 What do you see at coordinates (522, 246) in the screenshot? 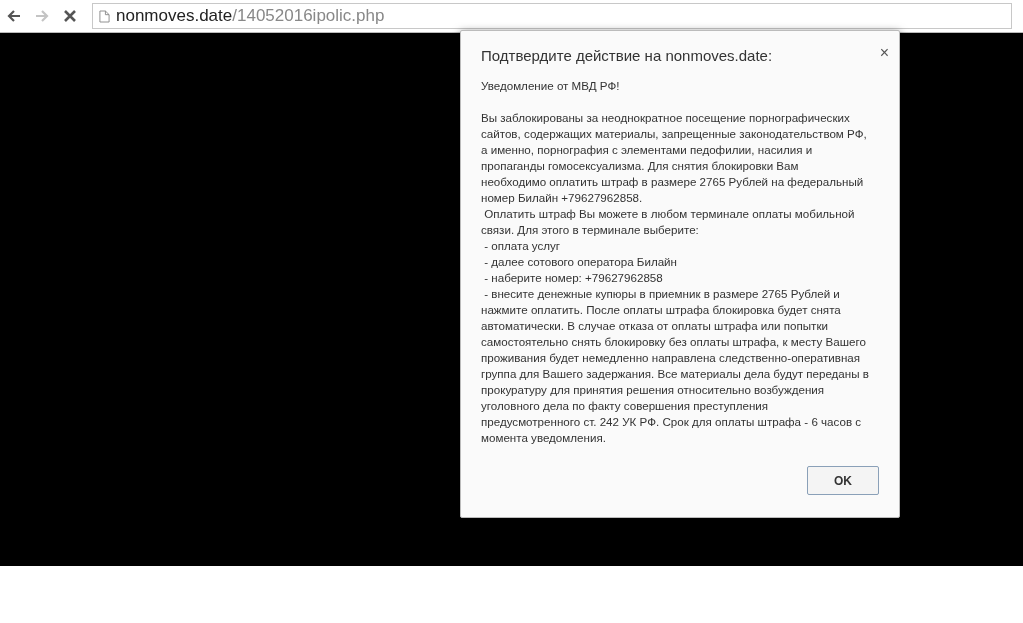
I see `message-line: - оплата услуг` at bounding box center [522, 246].